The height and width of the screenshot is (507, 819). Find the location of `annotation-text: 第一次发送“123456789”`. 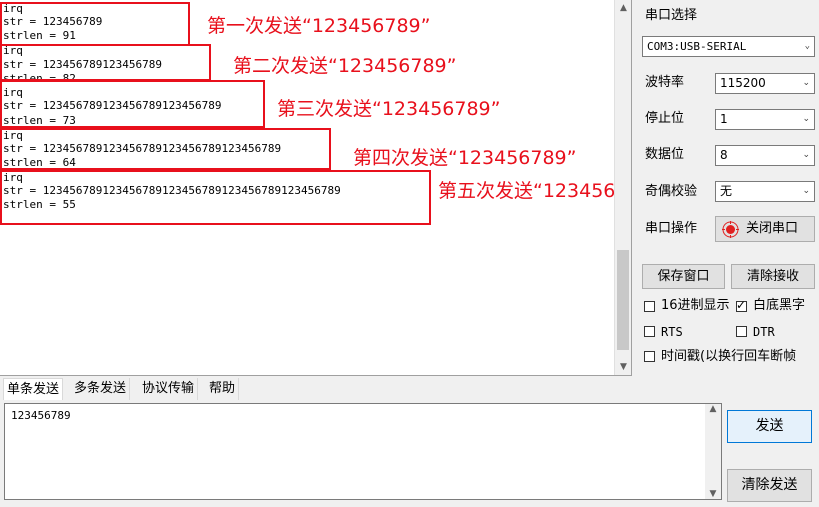

annotation-text: 第一次发送“123456789” is located at coordinates (319, 26).